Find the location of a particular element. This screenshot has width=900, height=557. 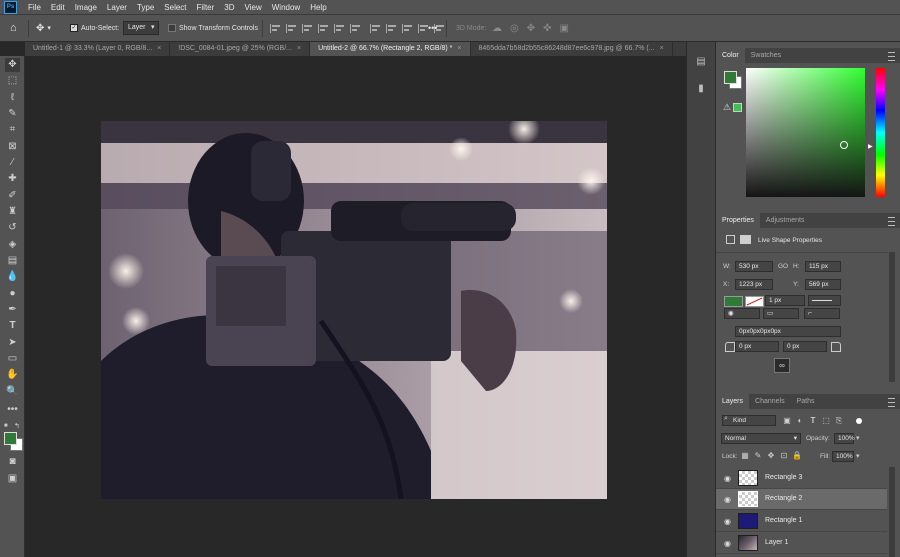

menu-view: View is located at coordinates (253, 7).